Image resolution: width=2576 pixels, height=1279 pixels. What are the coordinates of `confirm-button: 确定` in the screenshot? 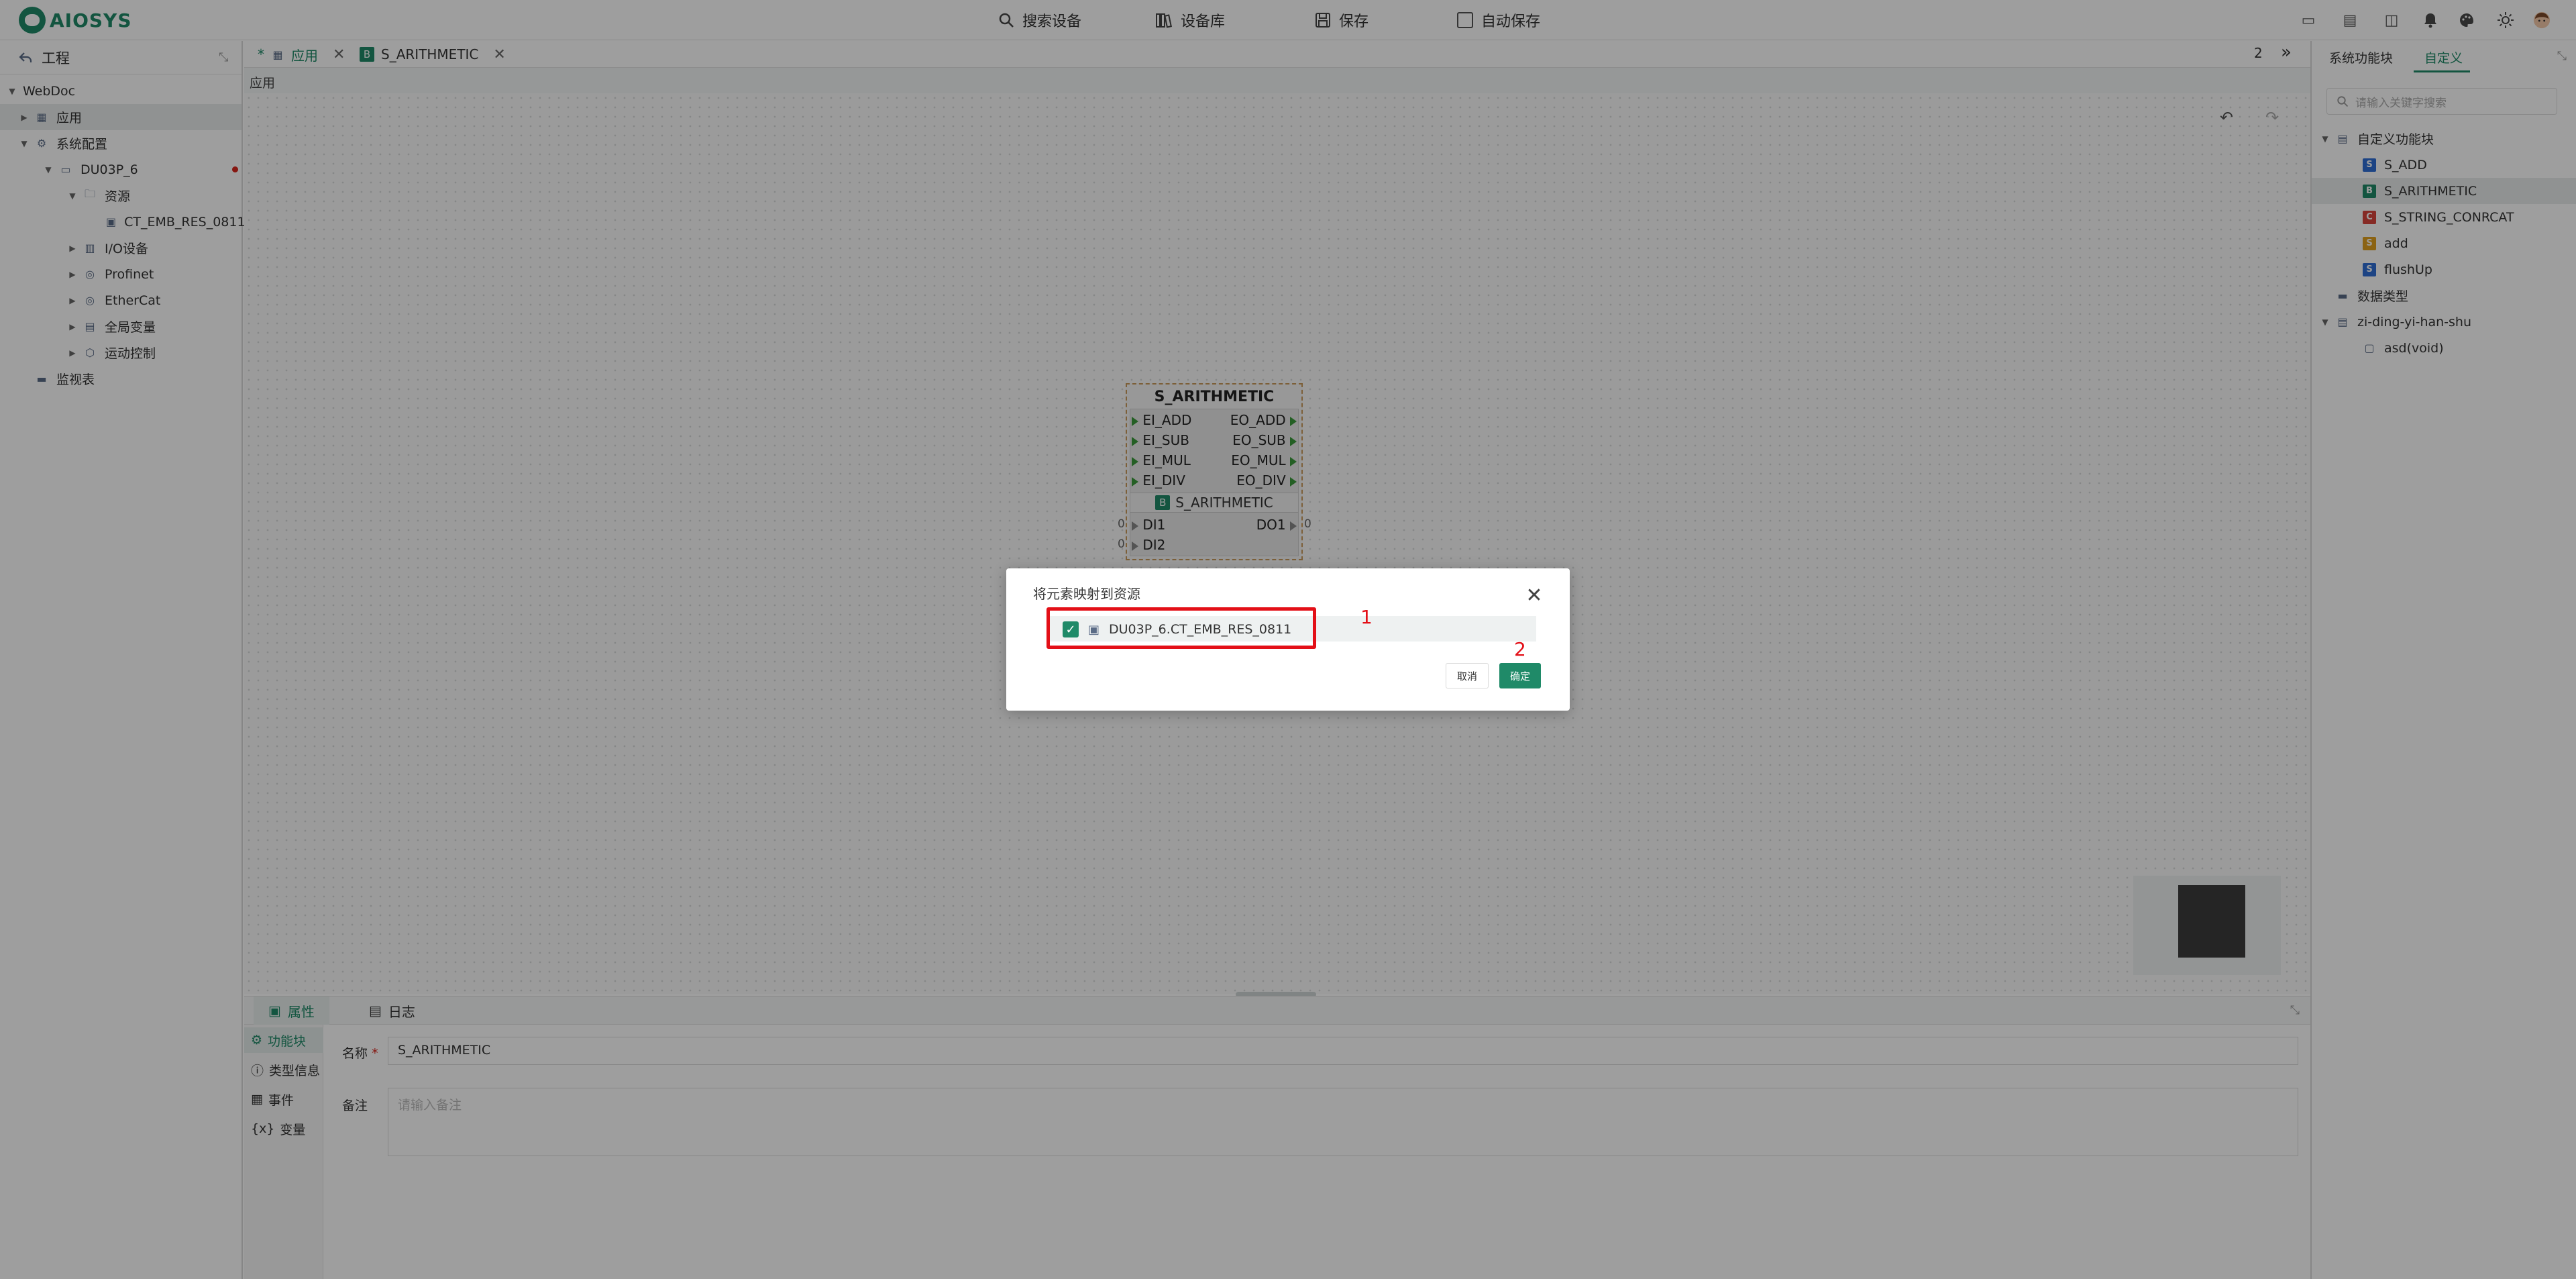 It's located at (1520, 675).